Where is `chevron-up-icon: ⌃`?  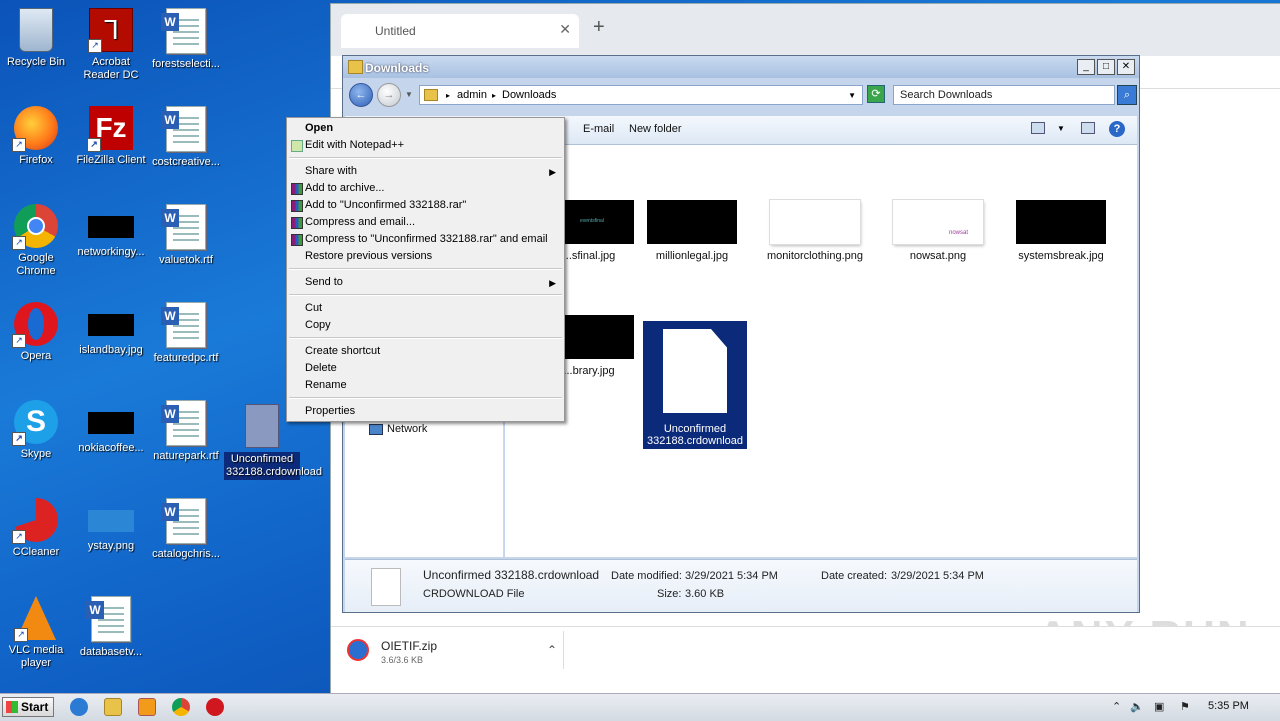
chevron-up-icon: ⌃ is located at coordinates (552, 650).